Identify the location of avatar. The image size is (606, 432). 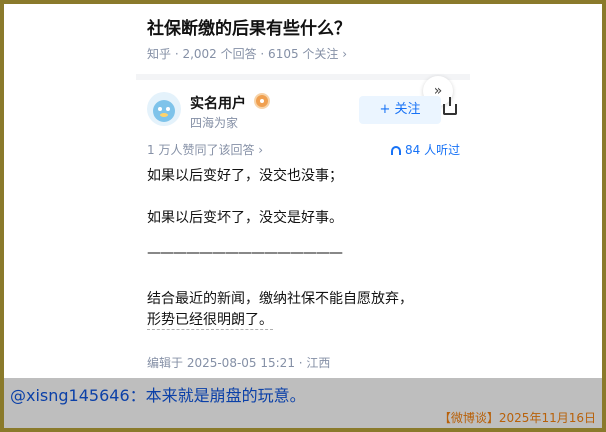
(164, 109).